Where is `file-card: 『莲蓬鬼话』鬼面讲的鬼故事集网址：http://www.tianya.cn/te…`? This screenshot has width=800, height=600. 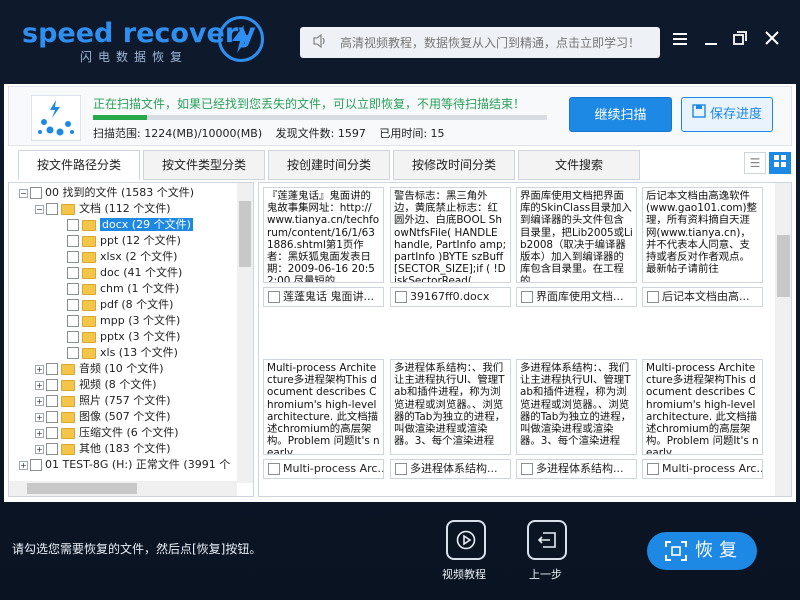
file-card: 『莲蓬鬼话』鬼面讲的鬼故事集网址：http://www.tianya.cn/te… is located at coordinates (323, 247).